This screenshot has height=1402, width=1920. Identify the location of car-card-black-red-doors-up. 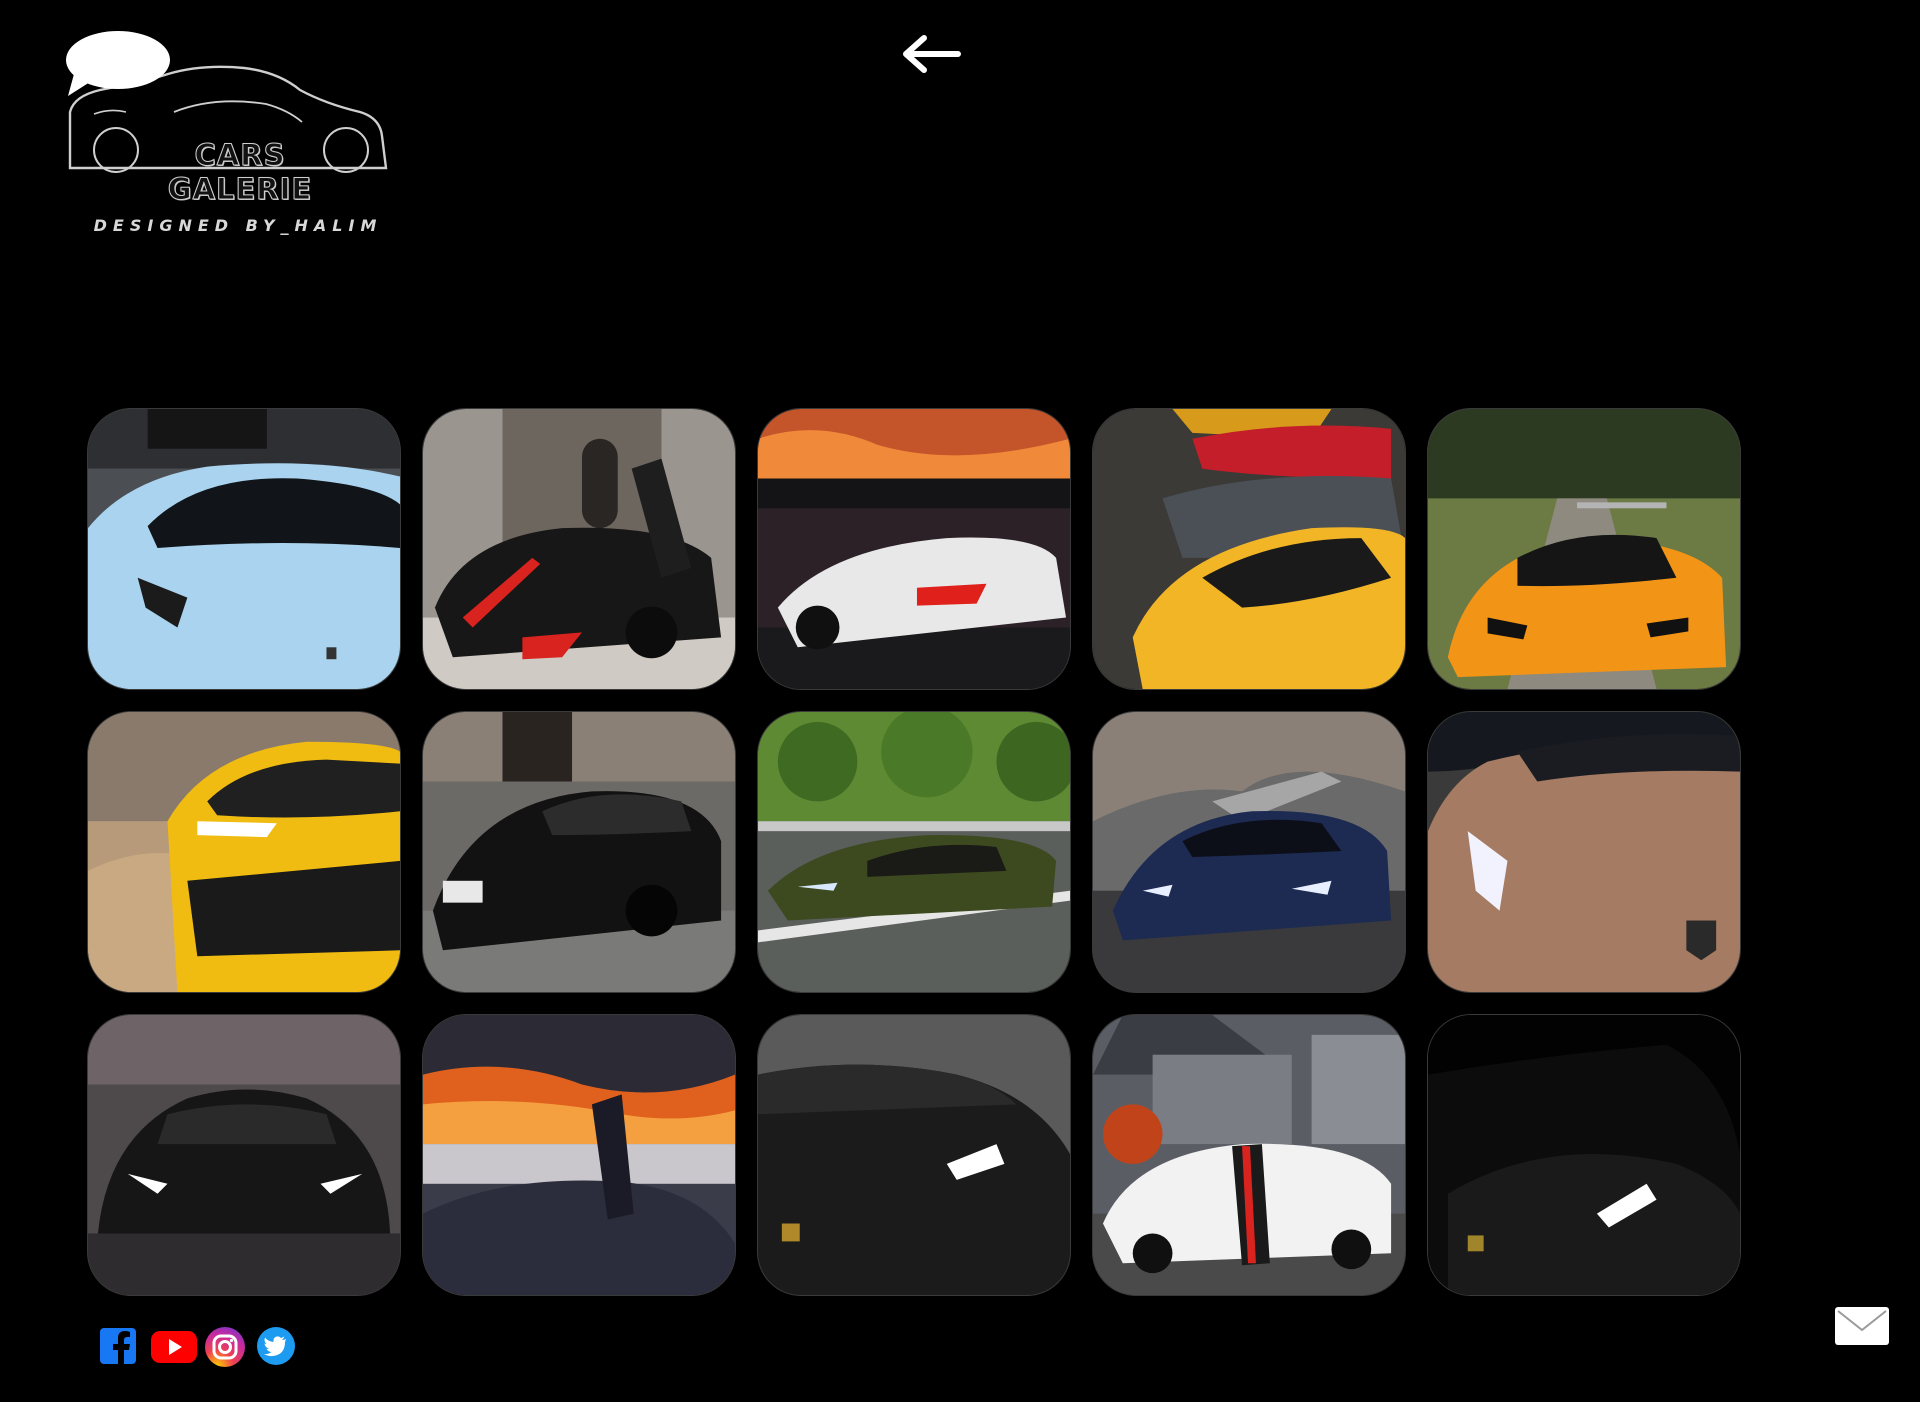
(579, 549).